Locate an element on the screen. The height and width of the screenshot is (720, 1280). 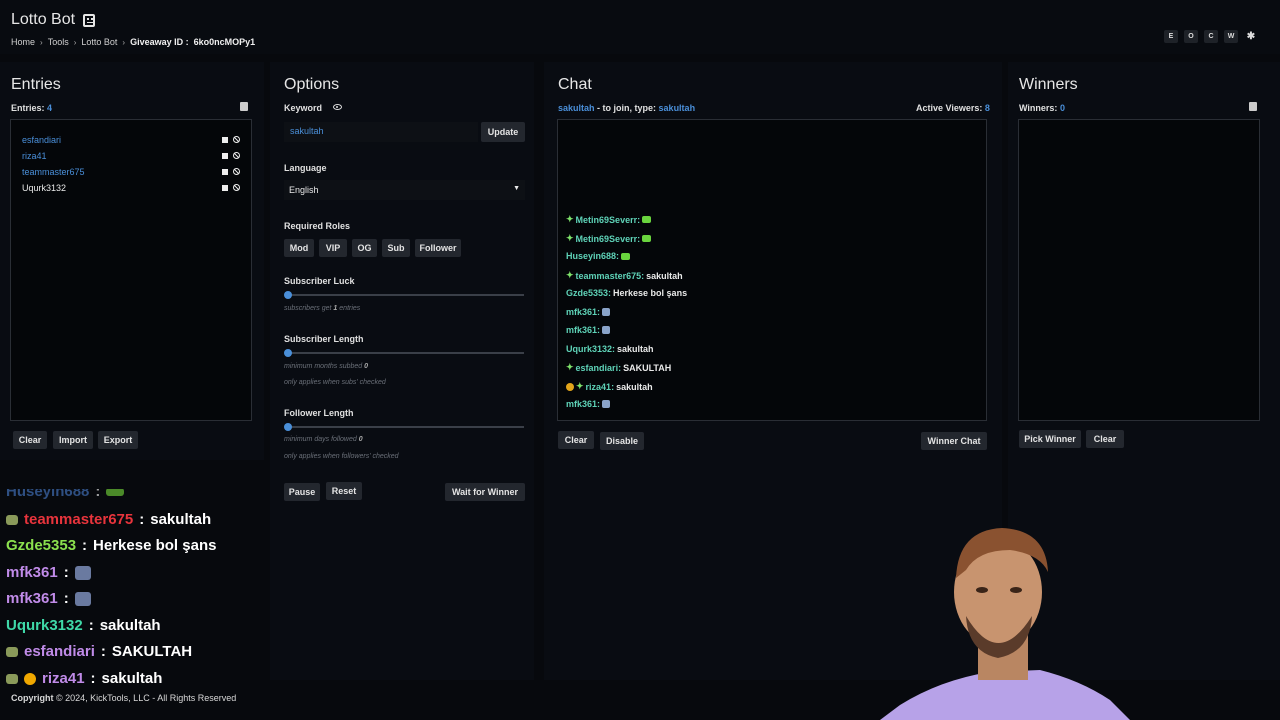
chat-disable-button: Disable is located at coordinates (622, 441).